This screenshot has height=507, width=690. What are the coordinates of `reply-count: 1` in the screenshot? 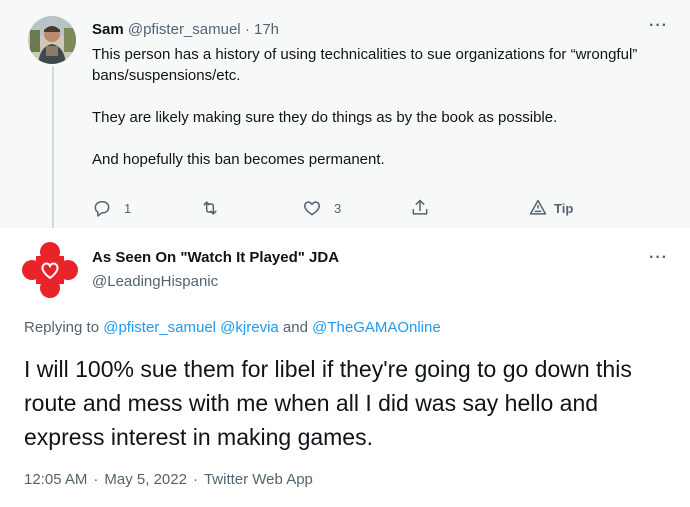 It's located at (128, 208).